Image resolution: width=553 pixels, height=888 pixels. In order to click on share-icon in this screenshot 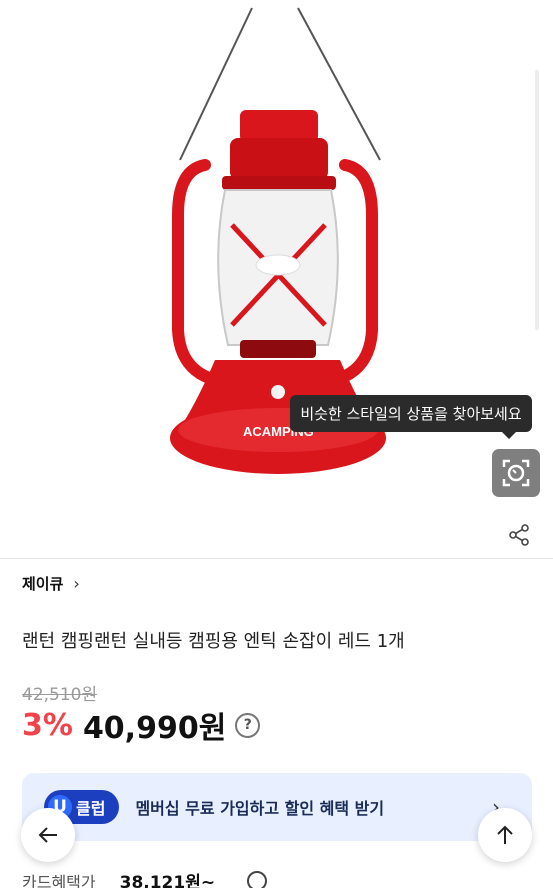, I will do `click(519, 535)`.